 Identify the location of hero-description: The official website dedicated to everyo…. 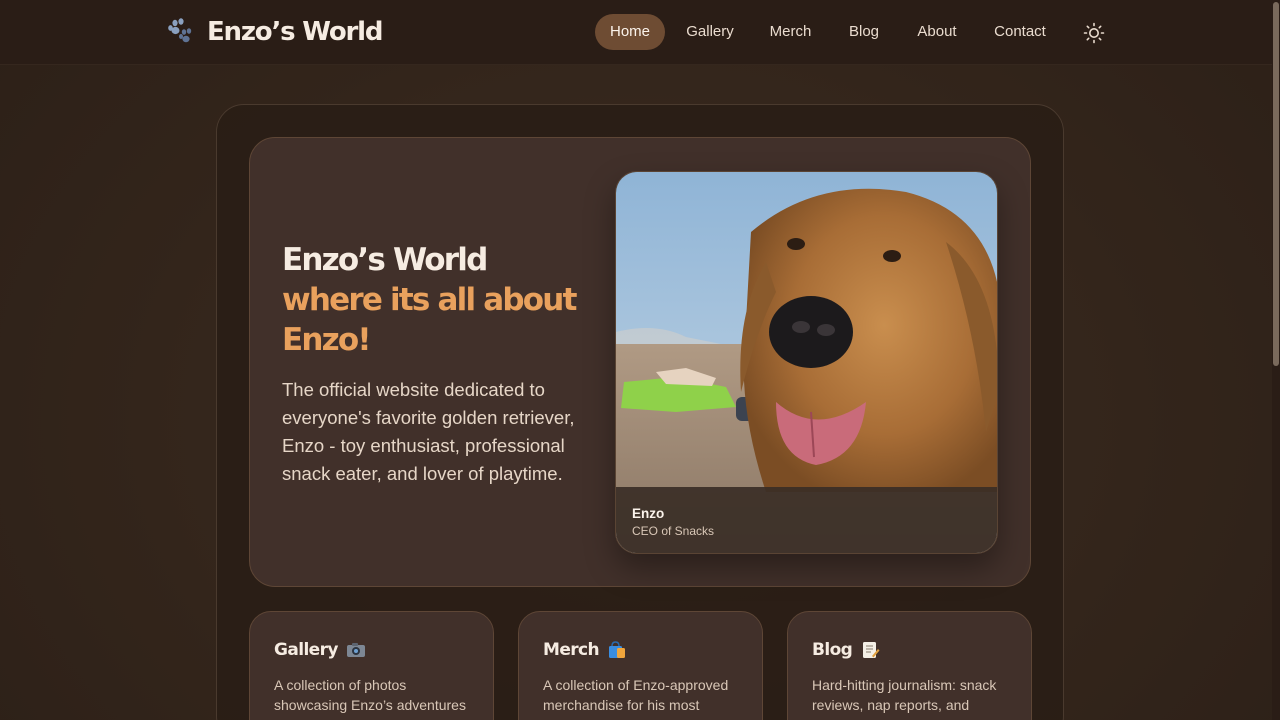
(428, 431).